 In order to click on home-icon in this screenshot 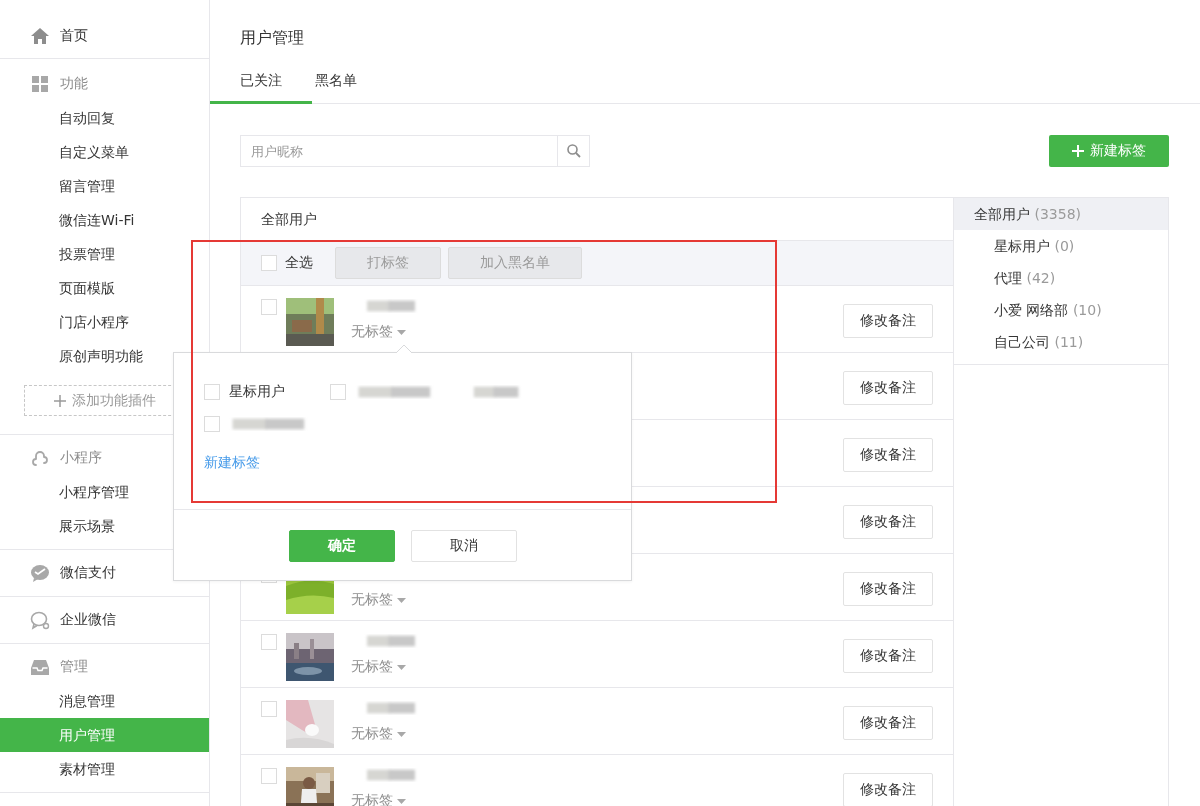, I will do `click(40, 36)`.